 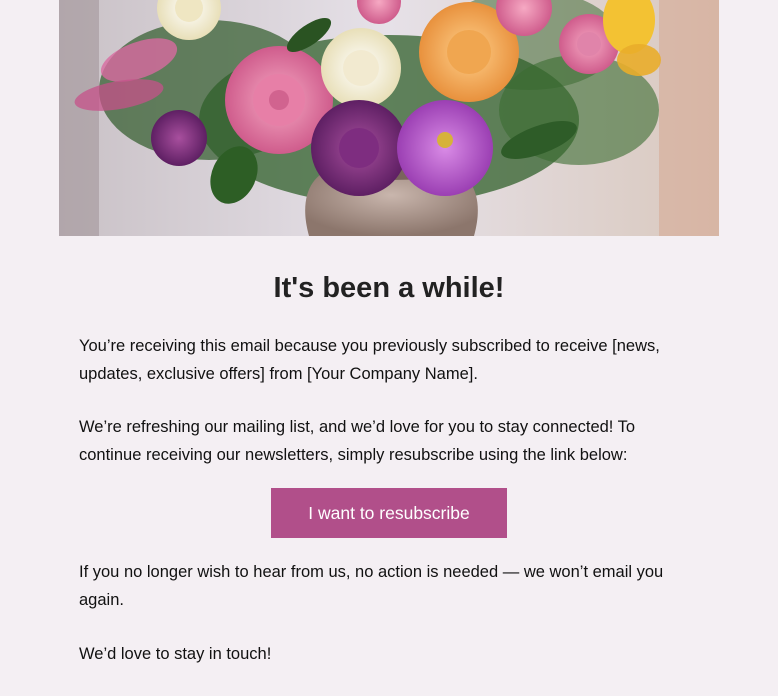 What do you see at coordinates (389, 288) in the screenshot?
I see `email-headline: It's been a while!` at bounding box center [389, 288].